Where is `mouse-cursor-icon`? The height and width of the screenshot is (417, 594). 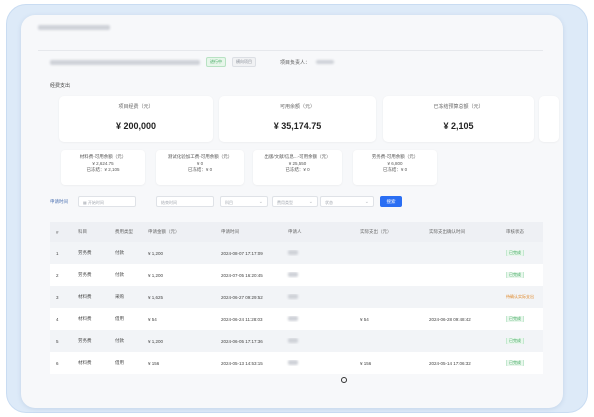 mouse-cursor-icon is located at coordinates (344, 380).